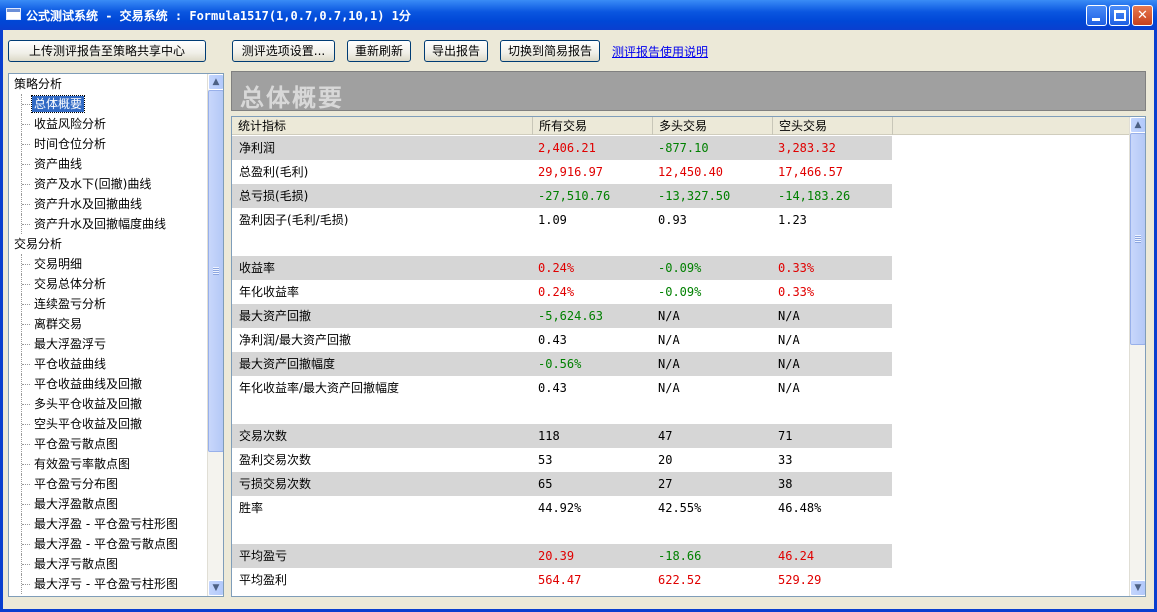 This screenshot has width=1157, height=612. Describe the element at coordinates (116, 264) in the screenshot. I see `tree-item: 交易明细` at that location.